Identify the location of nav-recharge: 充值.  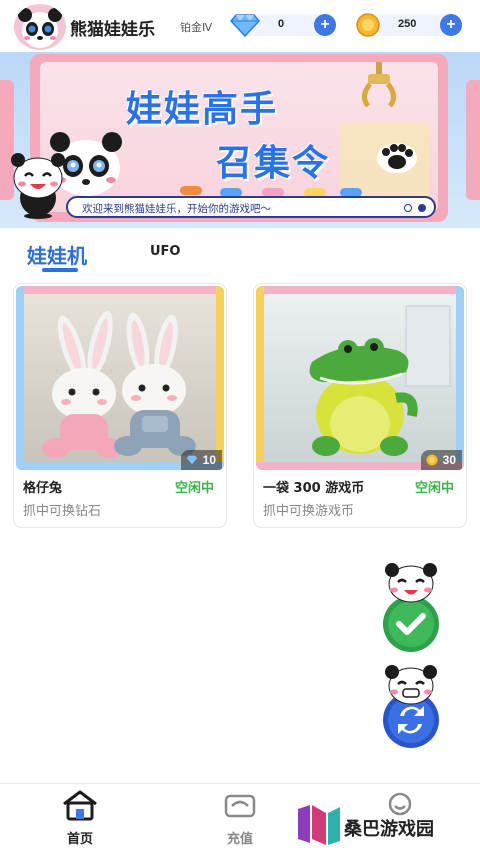
(240, 818).